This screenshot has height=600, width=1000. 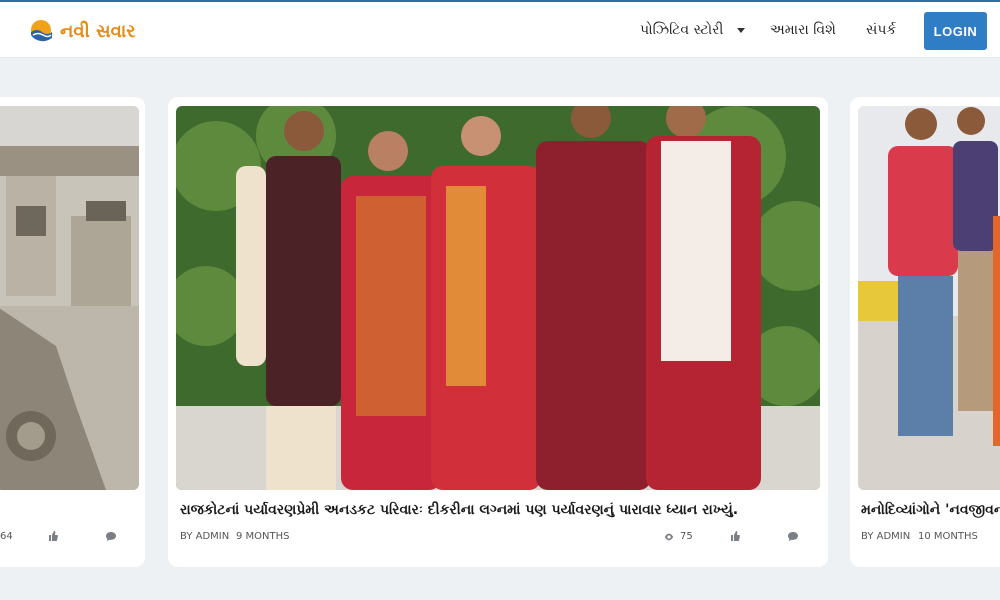 I want to click on views-count: 64, so click(x=6, y=536).